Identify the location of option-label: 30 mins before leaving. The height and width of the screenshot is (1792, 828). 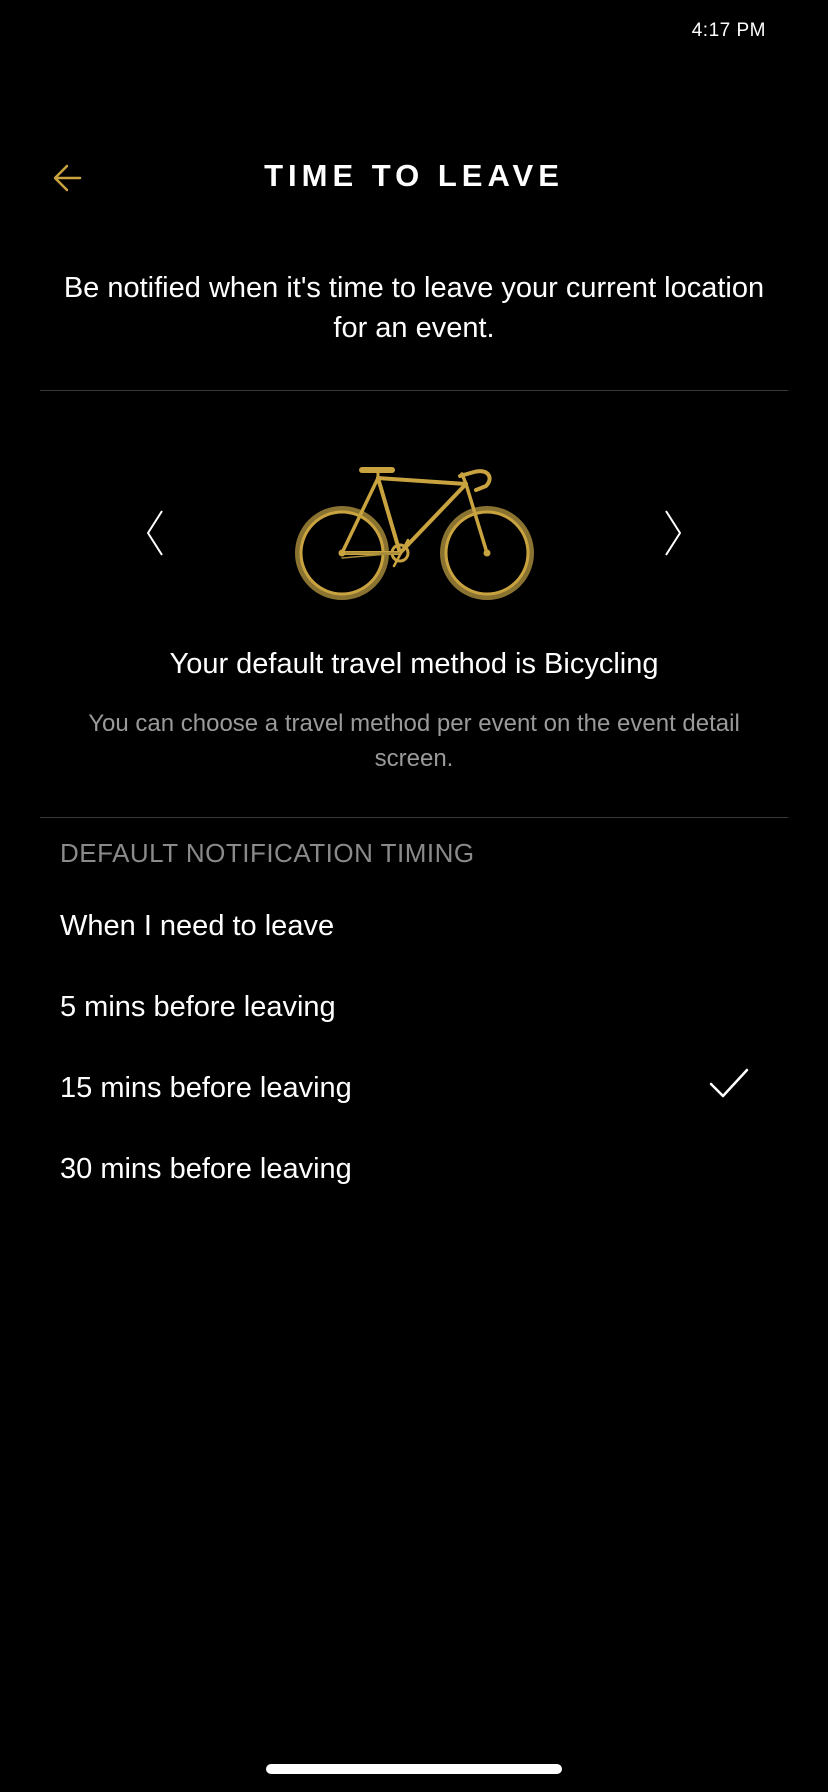
(206, 1169).